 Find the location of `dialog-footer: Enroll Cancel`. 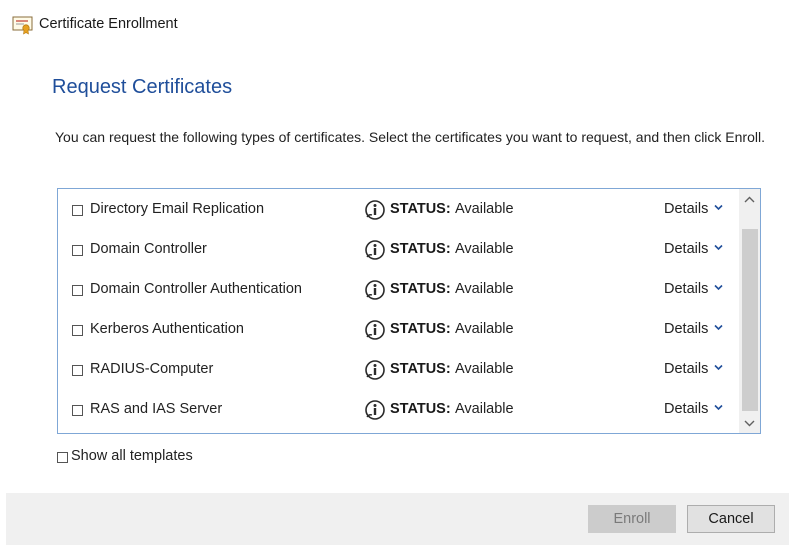

dialog-footer: Enroll Cancel is located at coordinates (397, 519).